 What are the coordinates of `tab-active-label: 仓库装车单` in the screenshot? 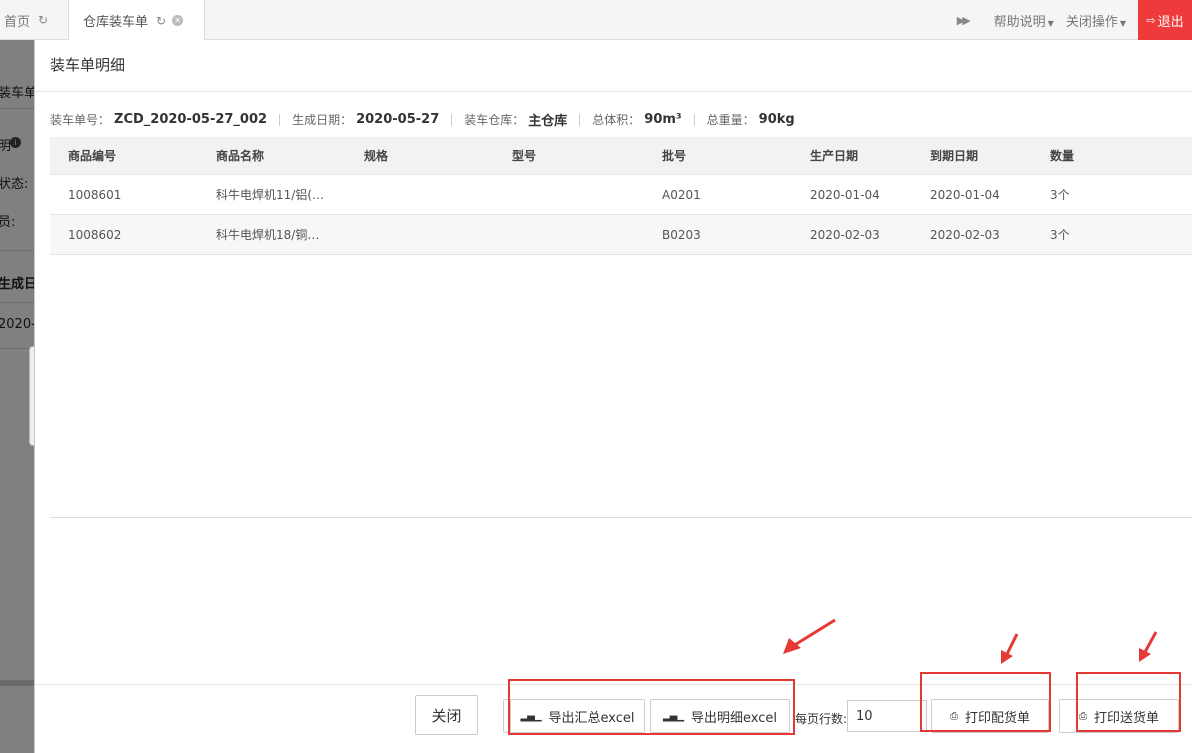 It's located at (116, 22).